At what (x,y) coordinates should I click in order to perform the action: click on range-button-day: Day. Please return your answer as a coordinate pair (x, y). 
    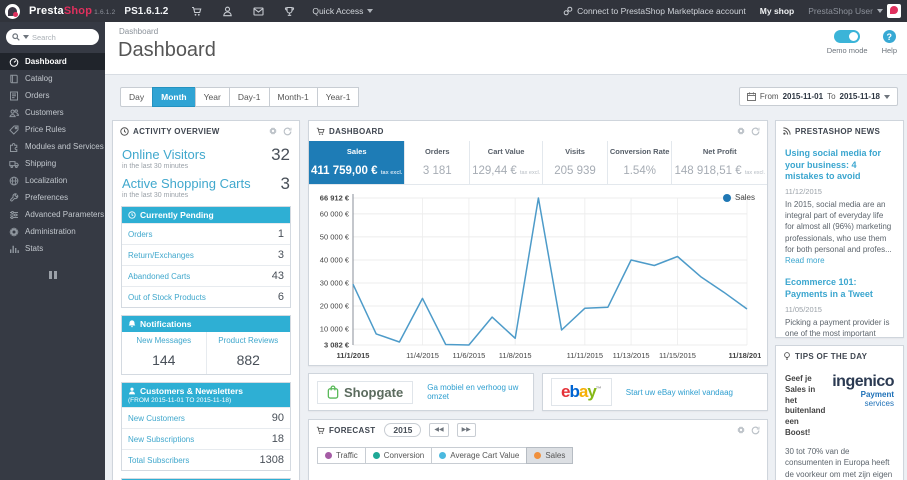
    Looking at the image, I should click on (137, 97).